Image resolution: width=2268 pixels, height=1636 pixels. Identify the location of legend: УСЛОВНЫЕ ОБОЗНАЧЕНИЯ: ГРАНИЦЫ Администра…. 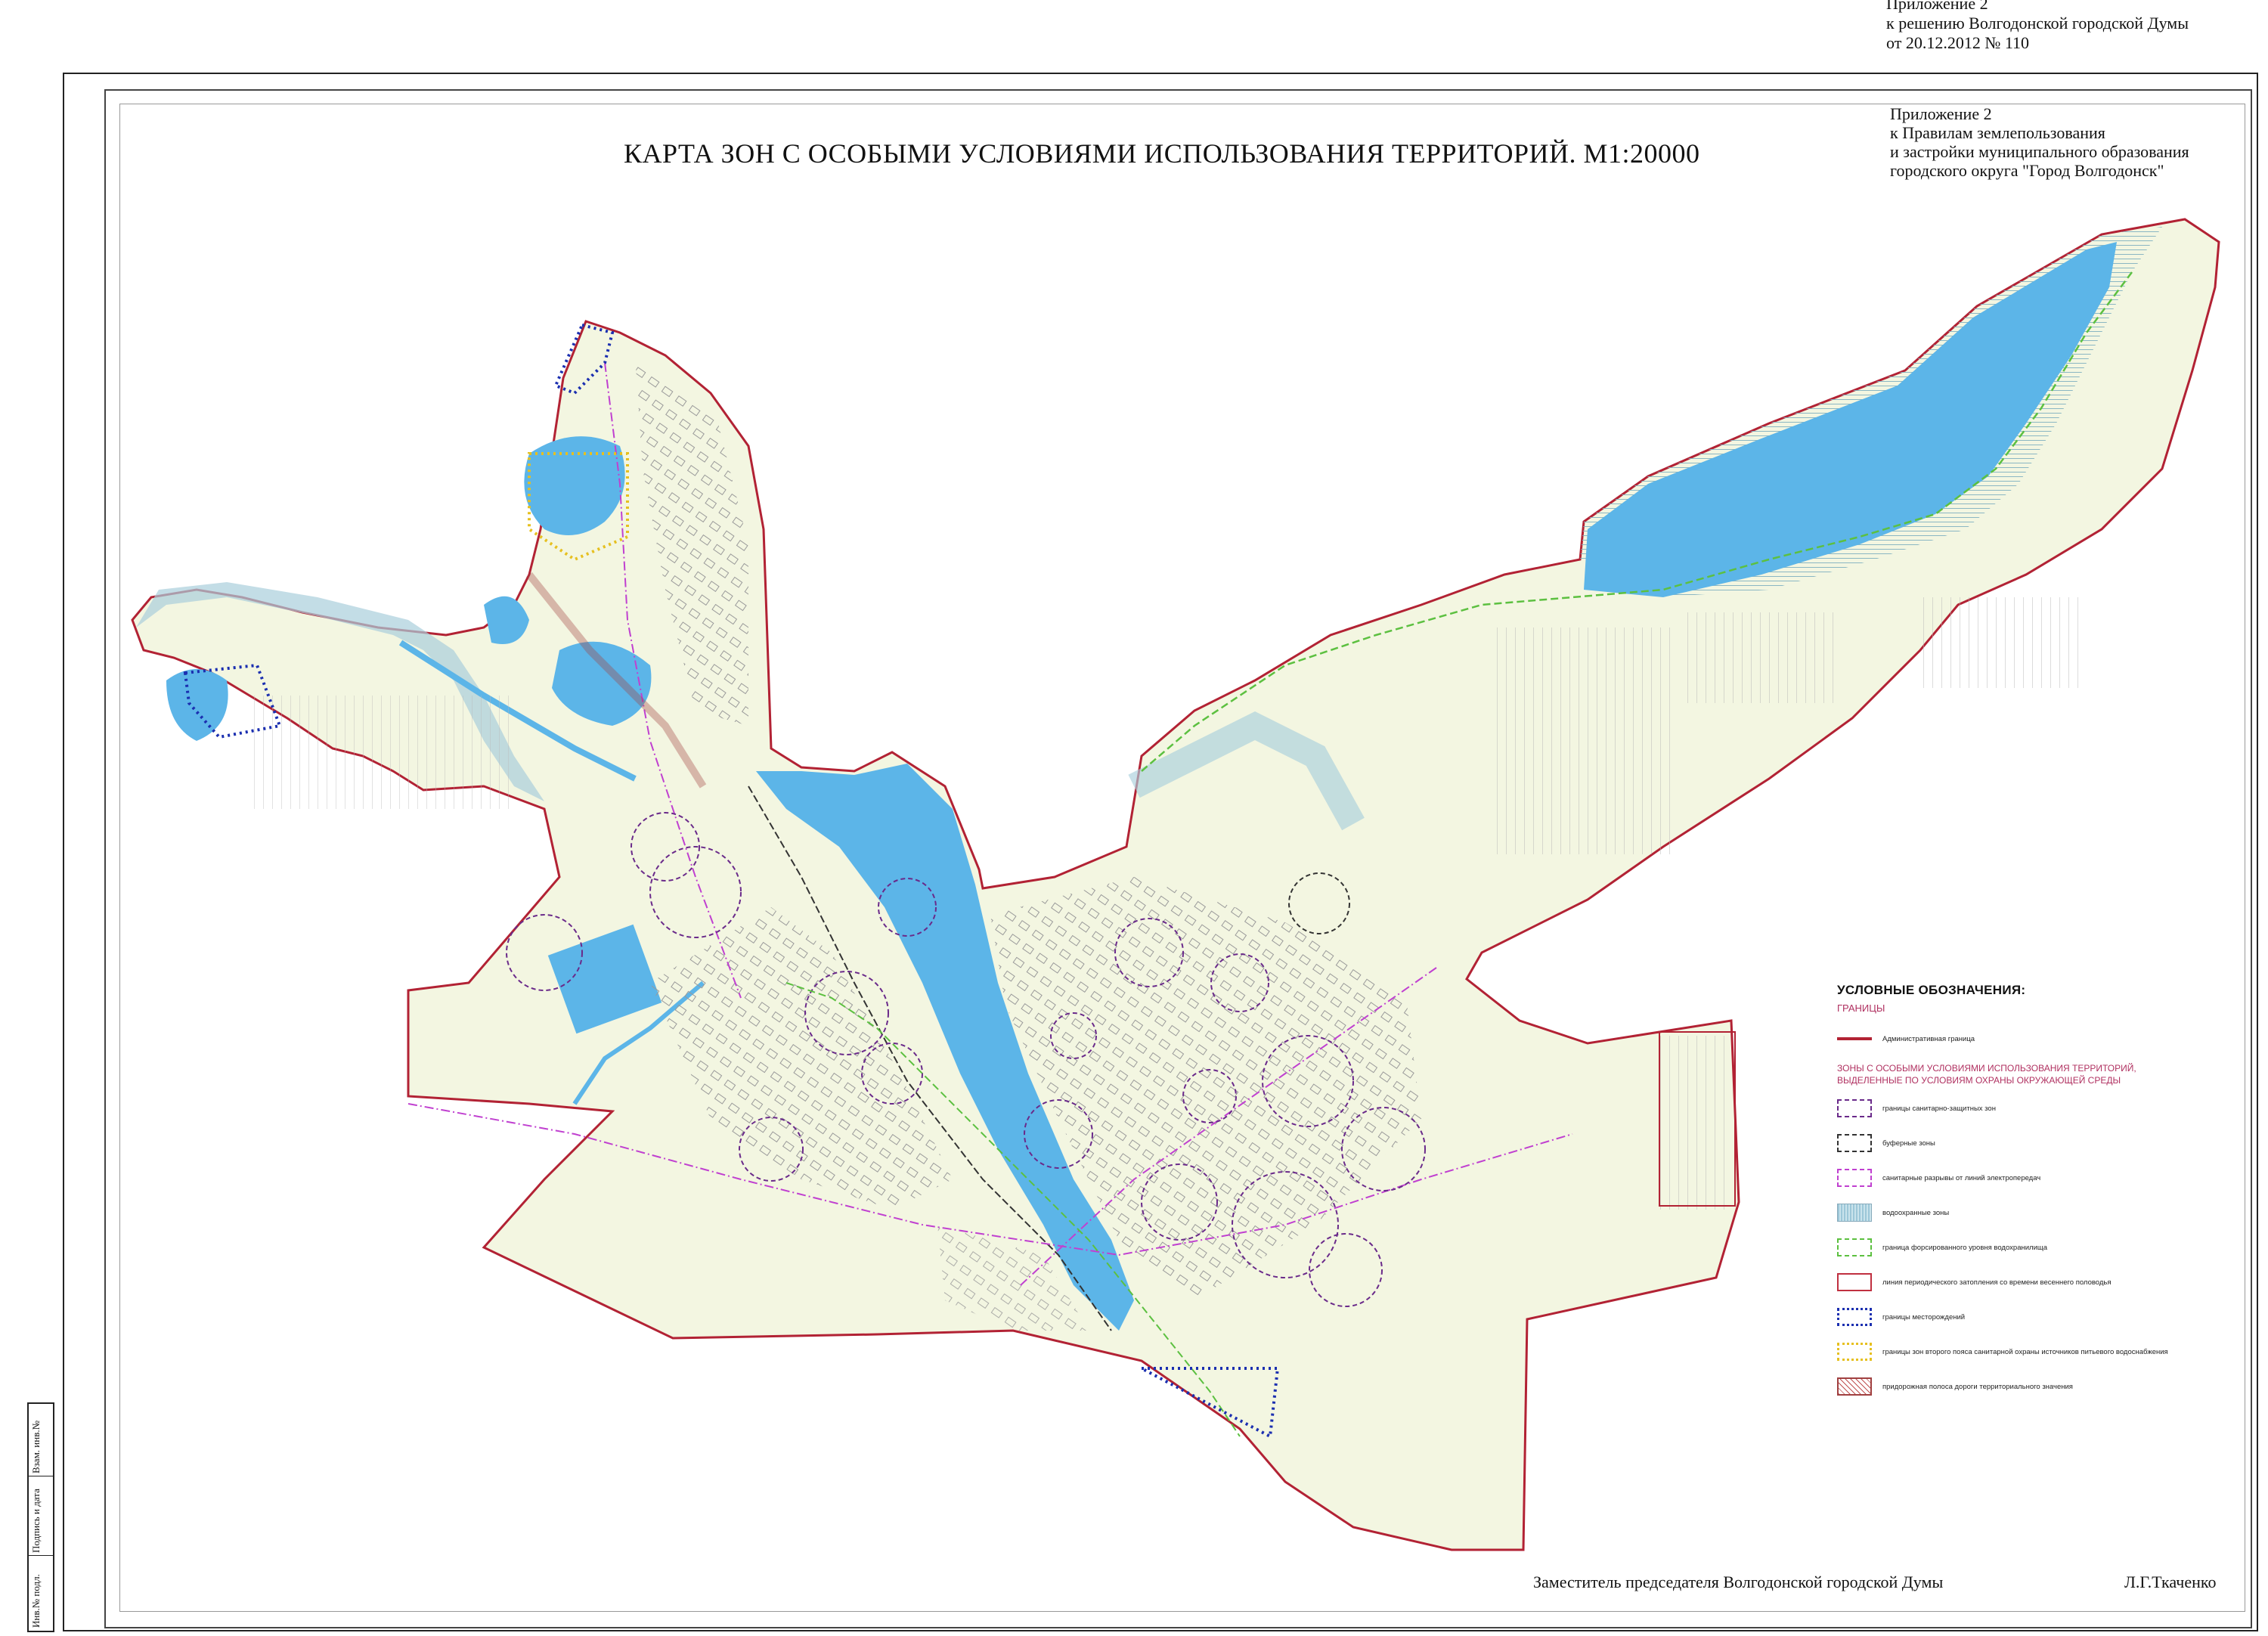
(2014, 1196).